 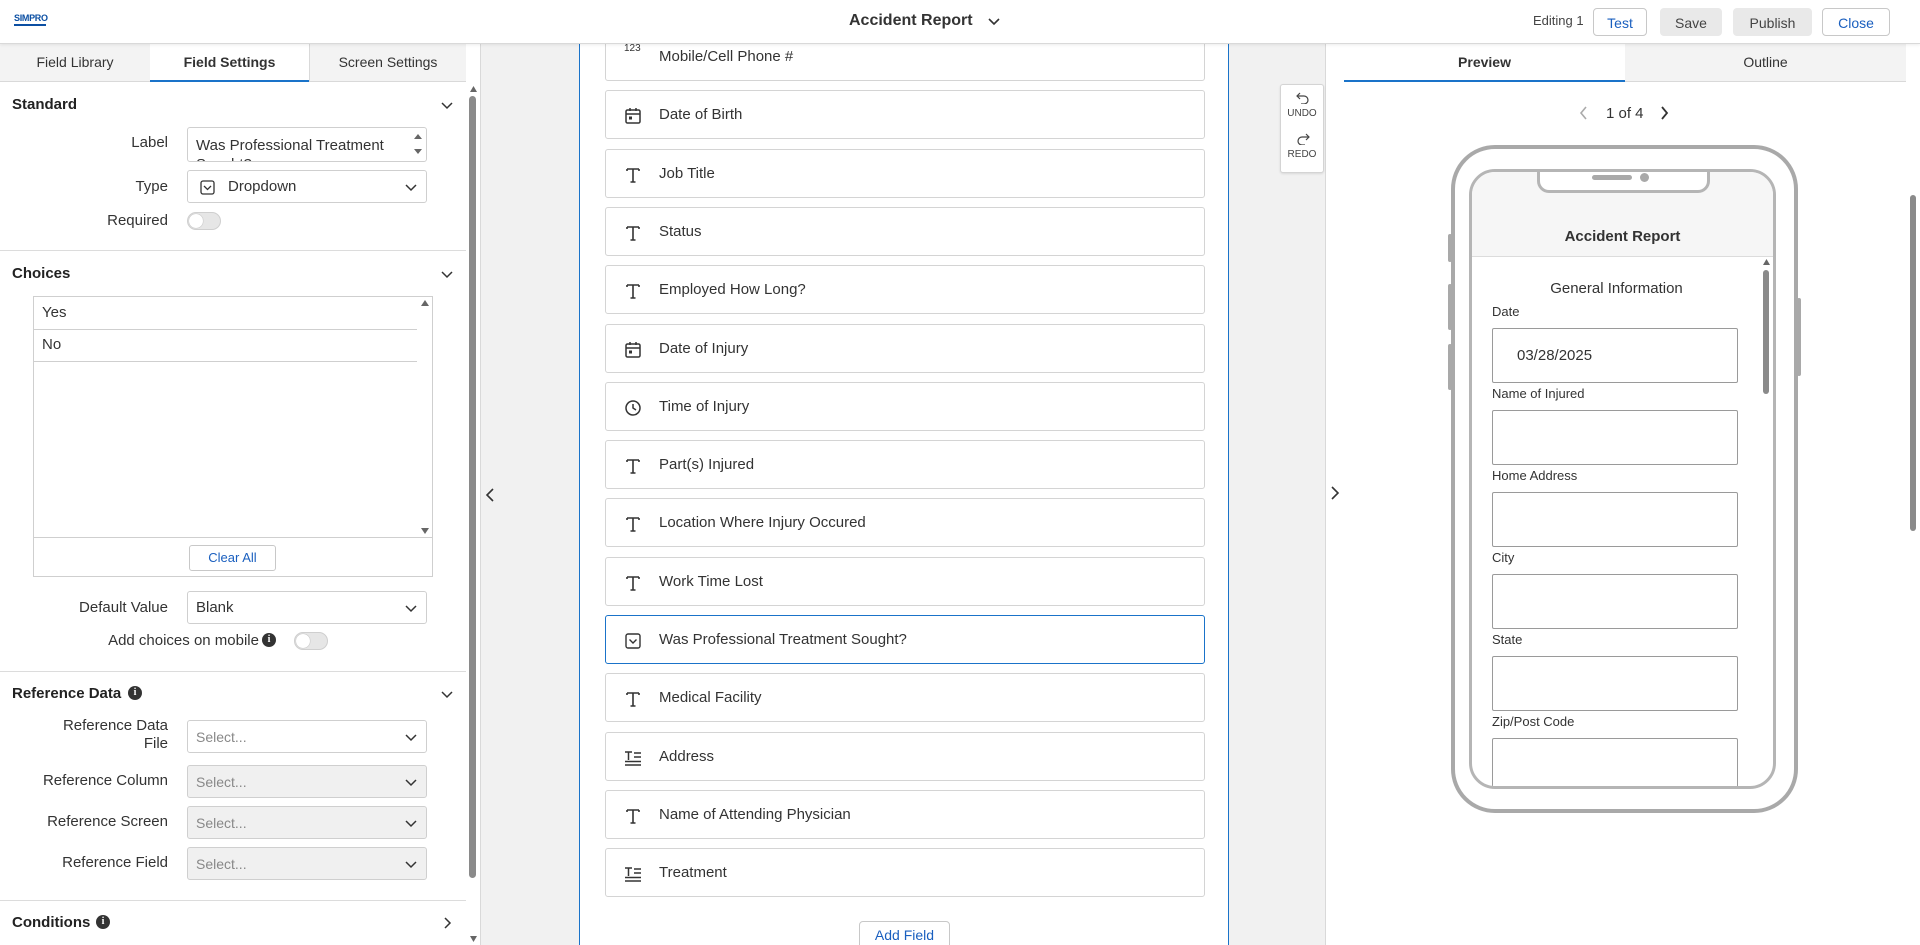 What do you see at coordinates (1484, 63) in the screenshot?
I see `tab-preview: Preview` at bounding box center [1484, 63].